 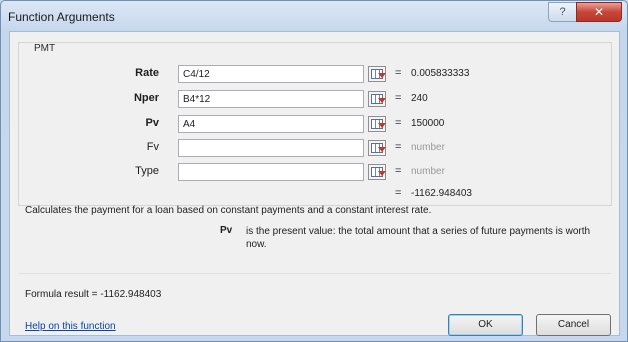 What do you see at coordinates (377, 124) in the screenshot?
I see `pv-collapse-button` at bounding box center [377, 124].